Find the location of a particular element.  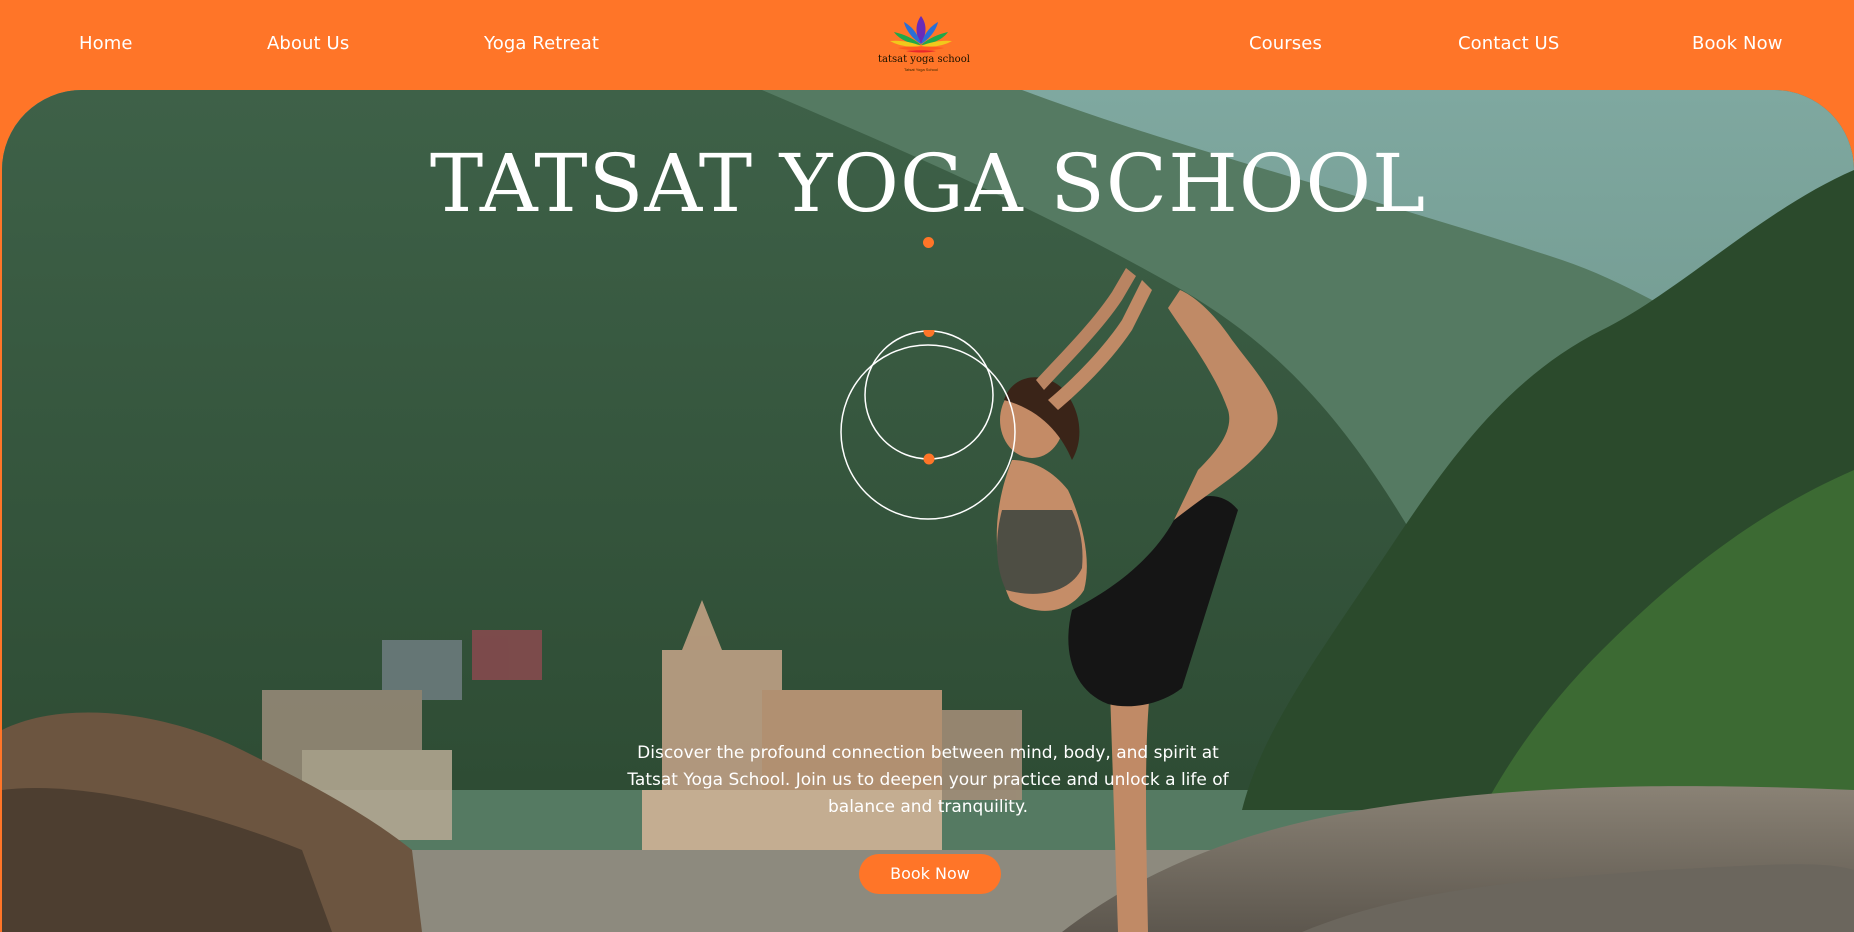

hero-title: TATSAT YOGA SCHOOL is located at coordinates (928, 183).